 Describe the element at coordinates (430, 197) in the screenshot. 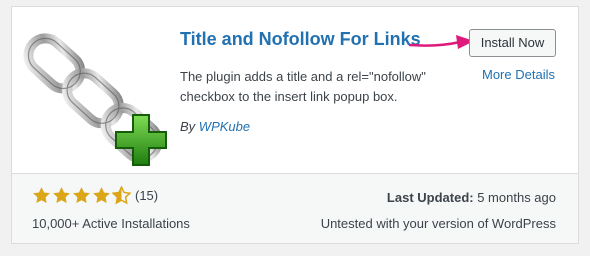

I see `last-updated-label: Last Updated:` at that location.